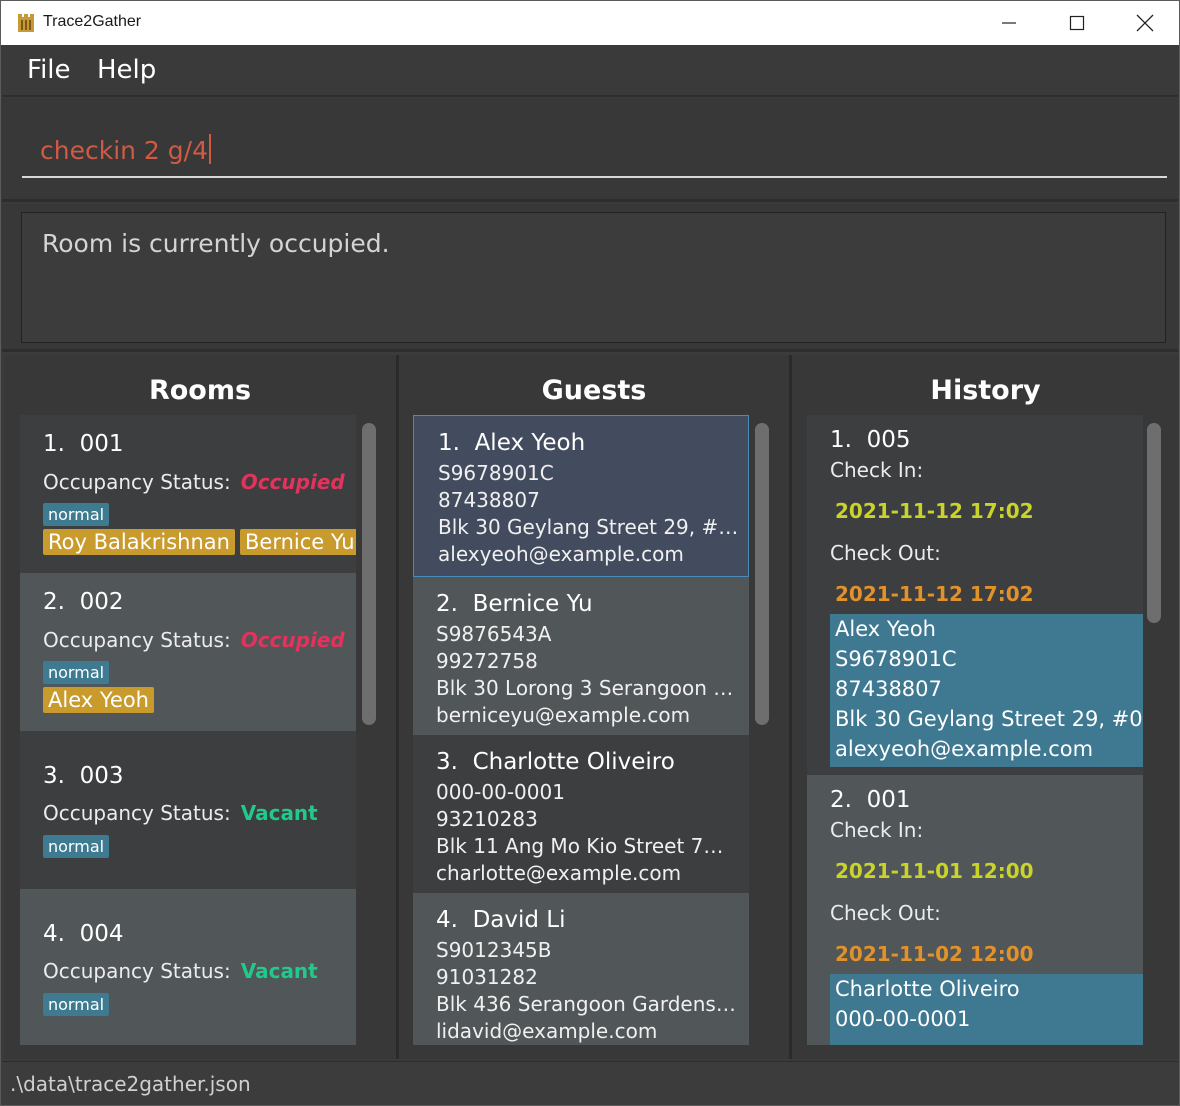 The width and height of the screenshot is (1180, 1106). Describe the element at coordinates (449, 443) in the screenshot. I see `guest-index: 1.` at that location.